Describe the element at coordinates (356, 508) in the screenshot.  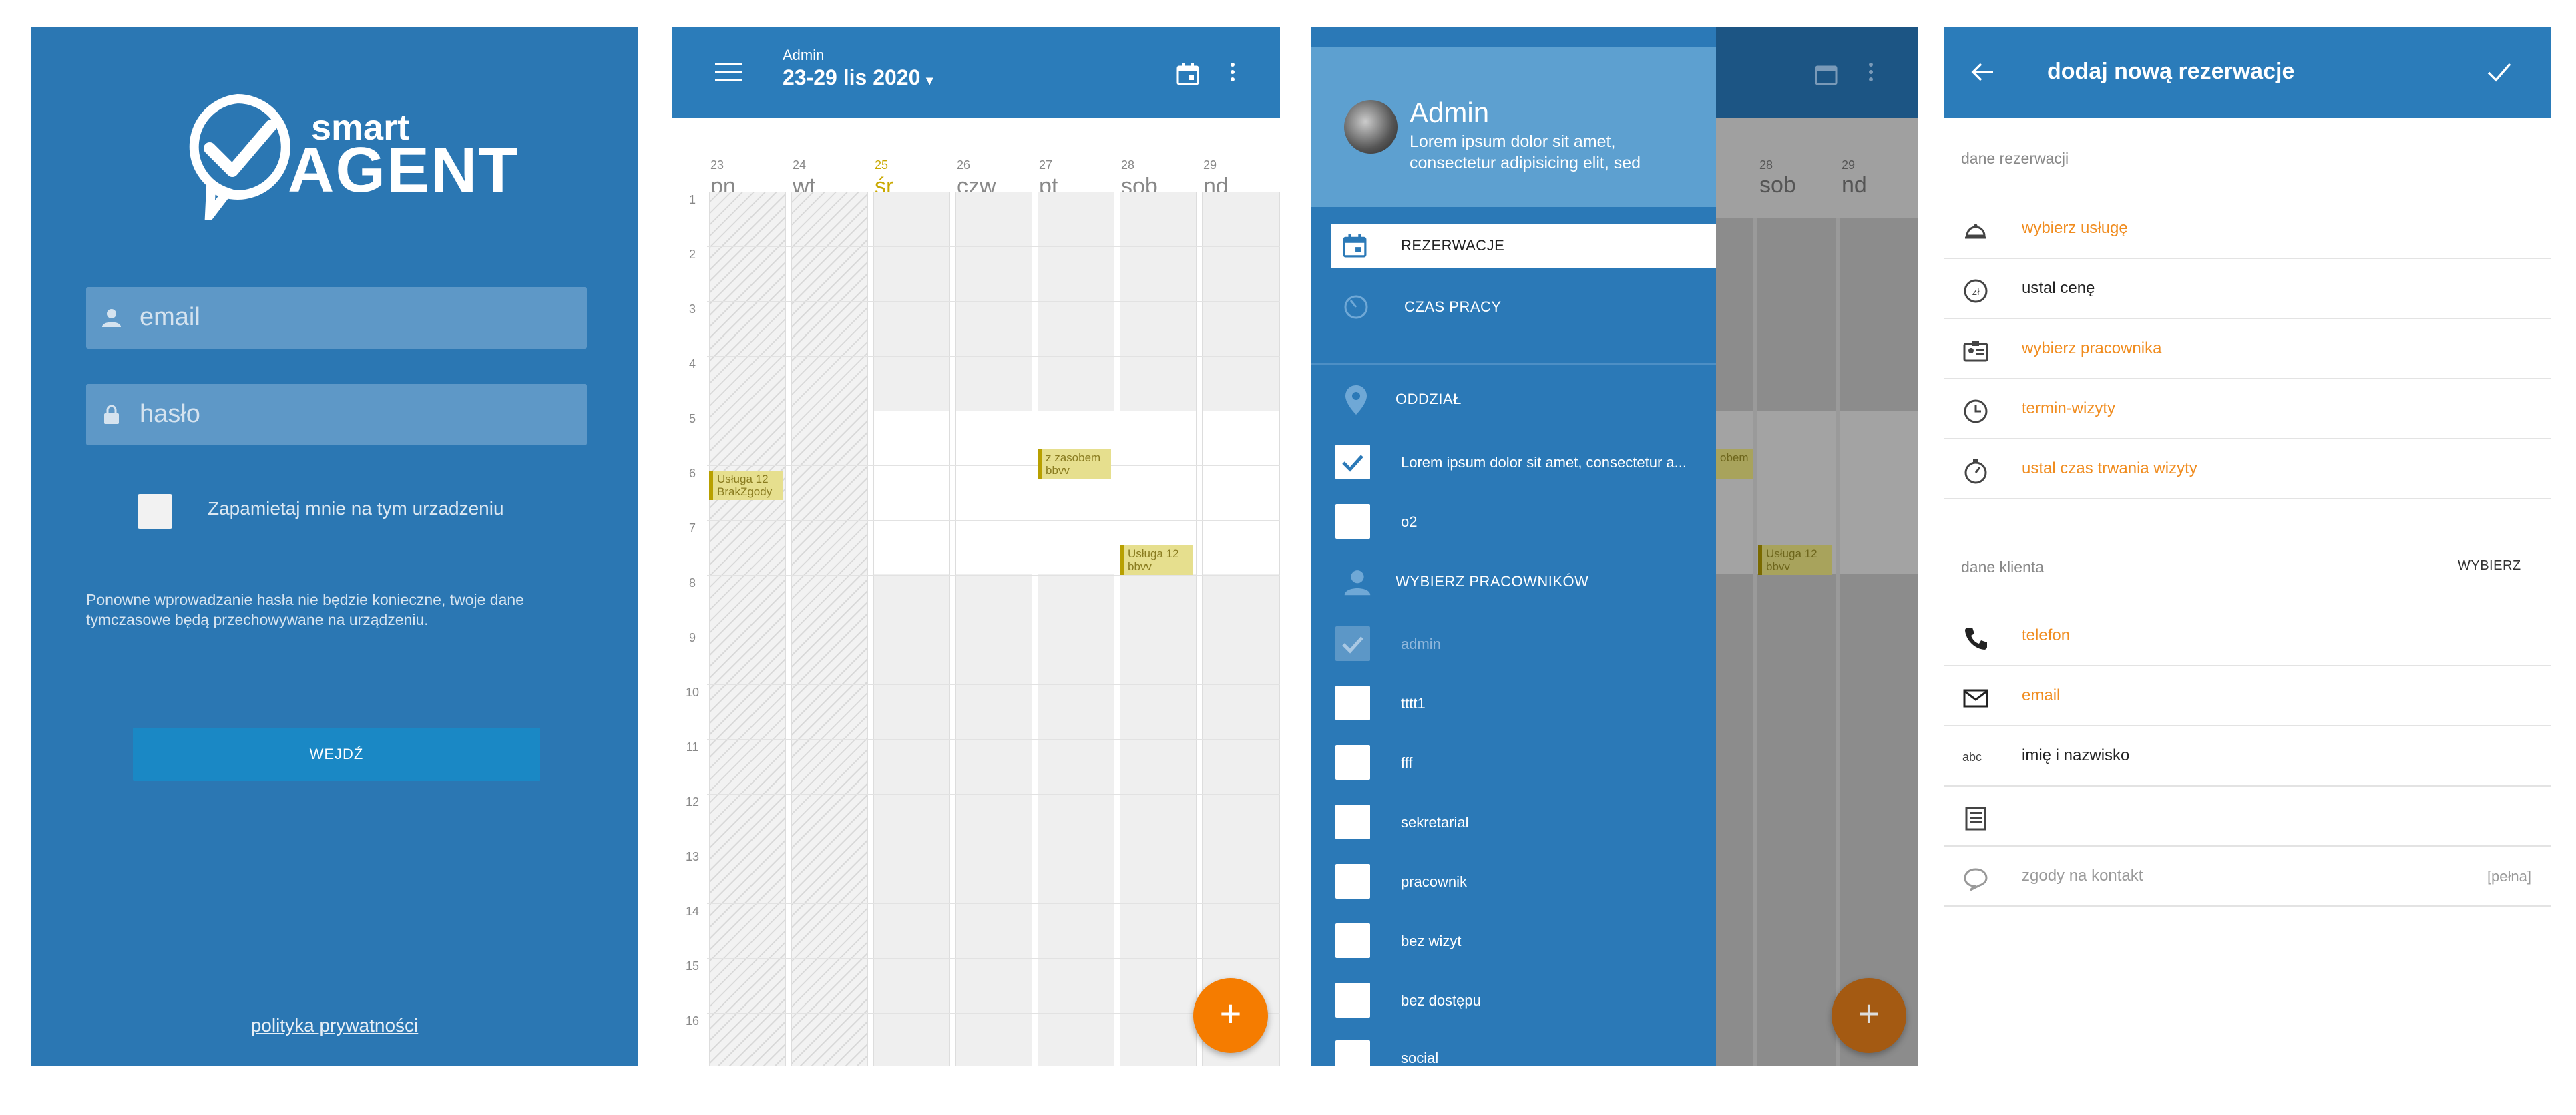
I see `remember-label: Zapamietaj mnie na tym urzadzeniu` at that location.